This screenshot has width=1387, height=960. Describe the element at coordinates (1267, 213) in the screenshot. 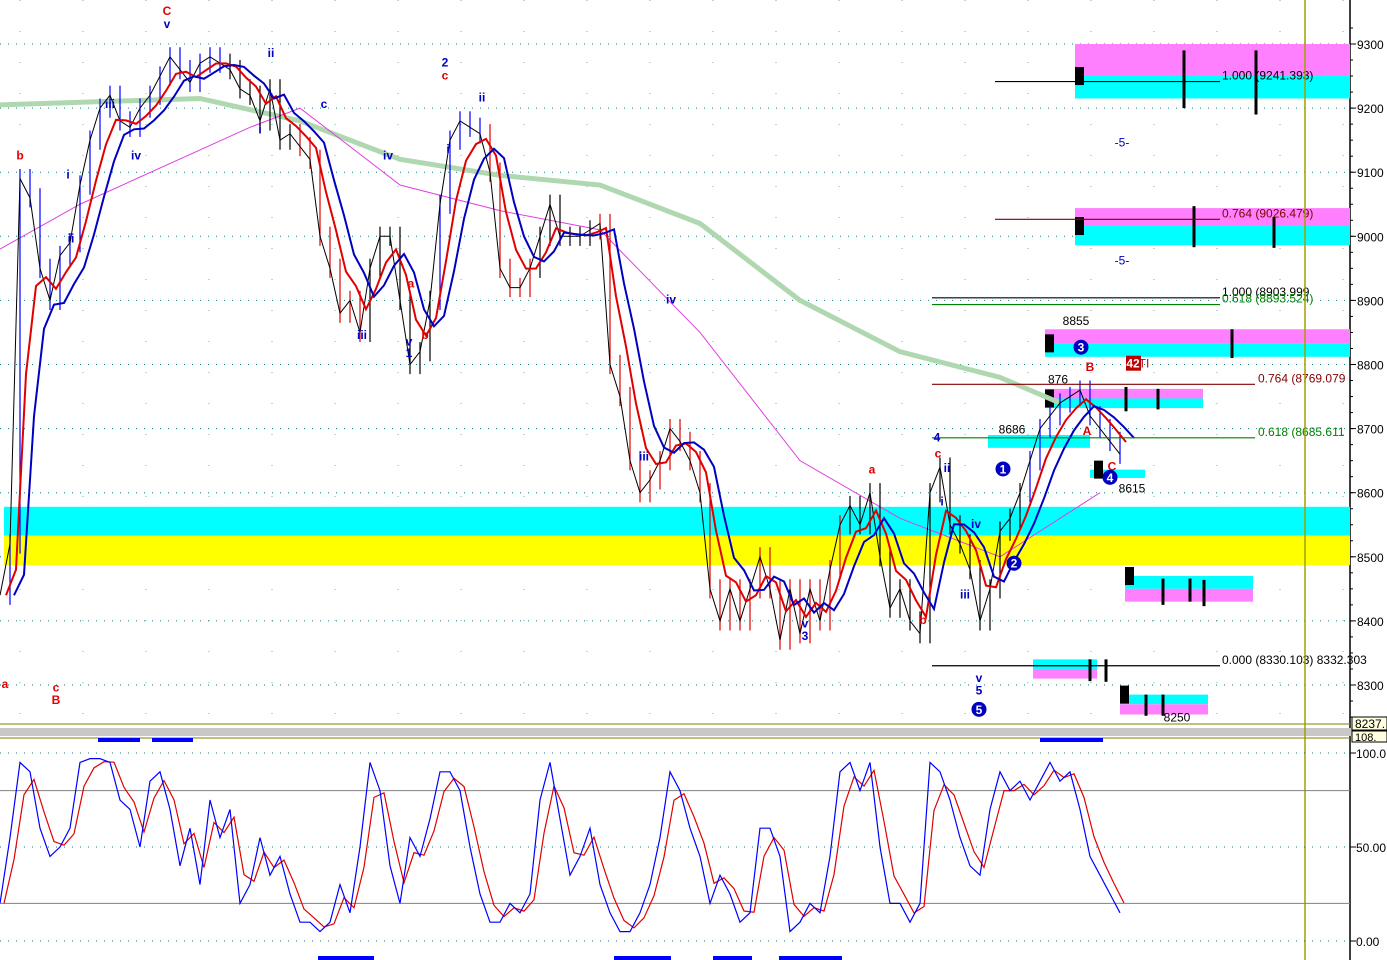

I see `fib-level-label: 0.764 (9026.479)` at that location.